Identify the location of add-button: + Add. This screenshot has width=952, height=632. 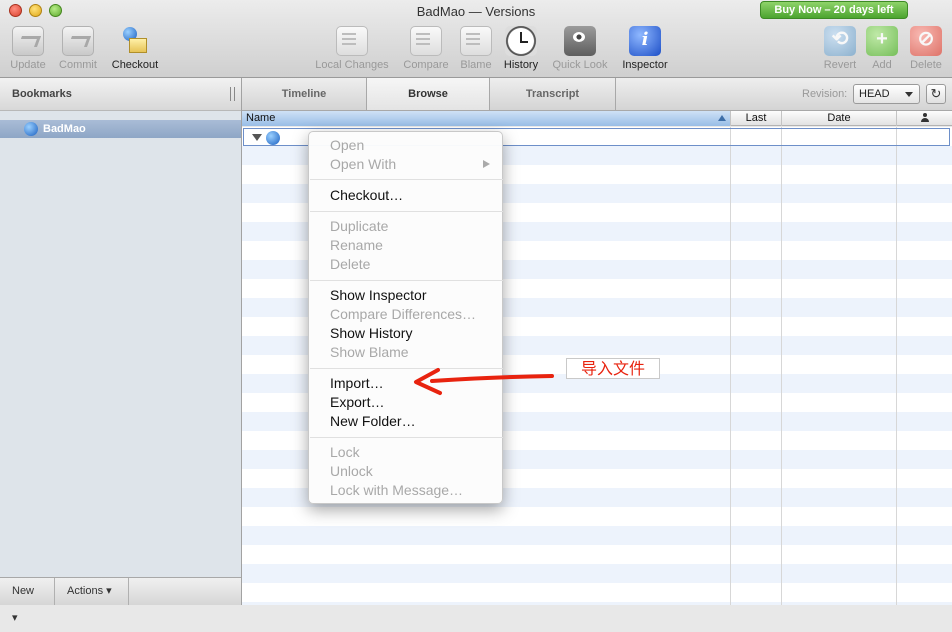
(882, 50).